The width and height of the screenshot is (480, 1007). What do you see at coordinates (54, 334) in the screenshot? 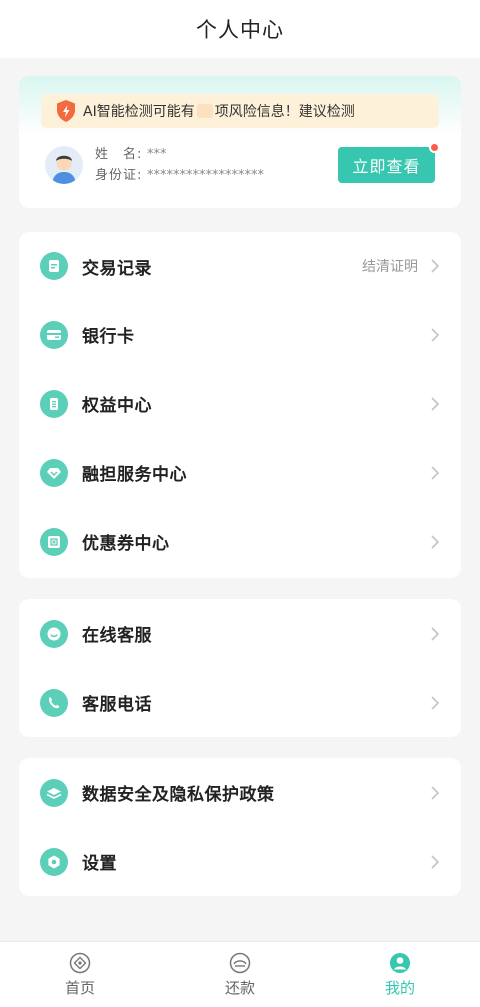
I see `bank-card-icon` at bounding box center [54, 334].